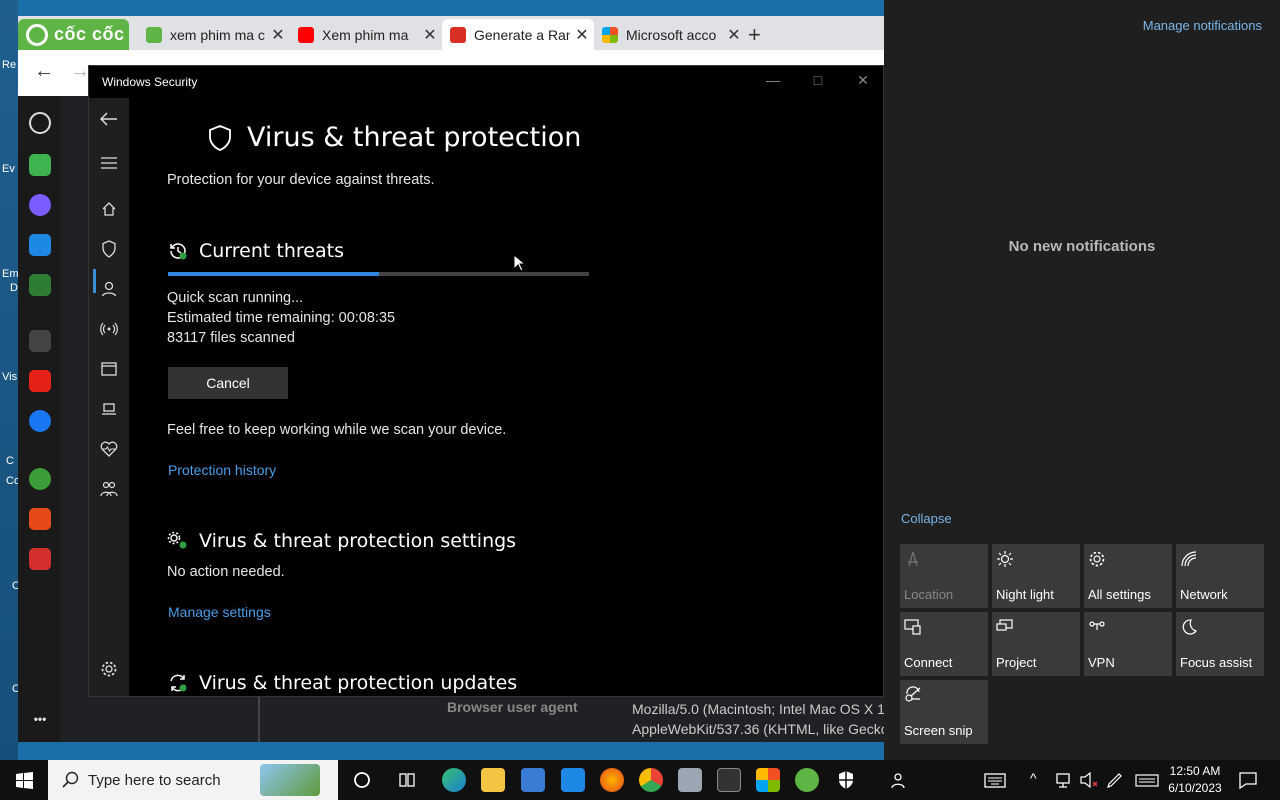  I want to click on browser-tab: Xem phim ma ✕, so click(366, 34).